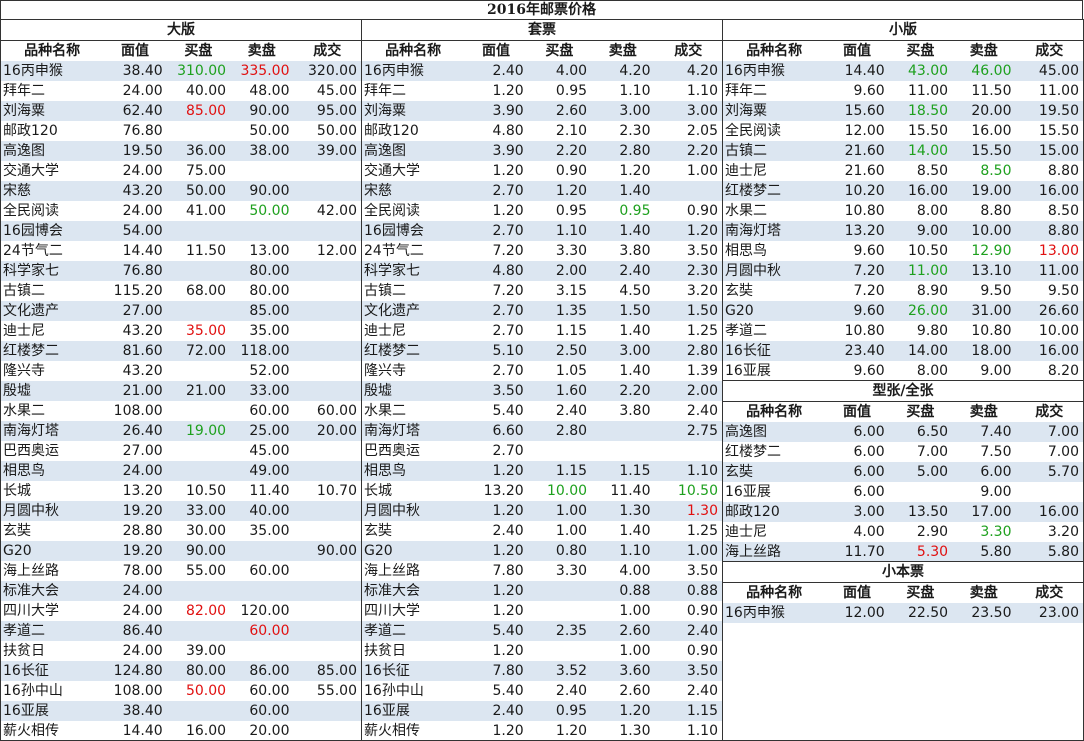  I want to click on face-value-cell: 6.00, so click(857, 472).